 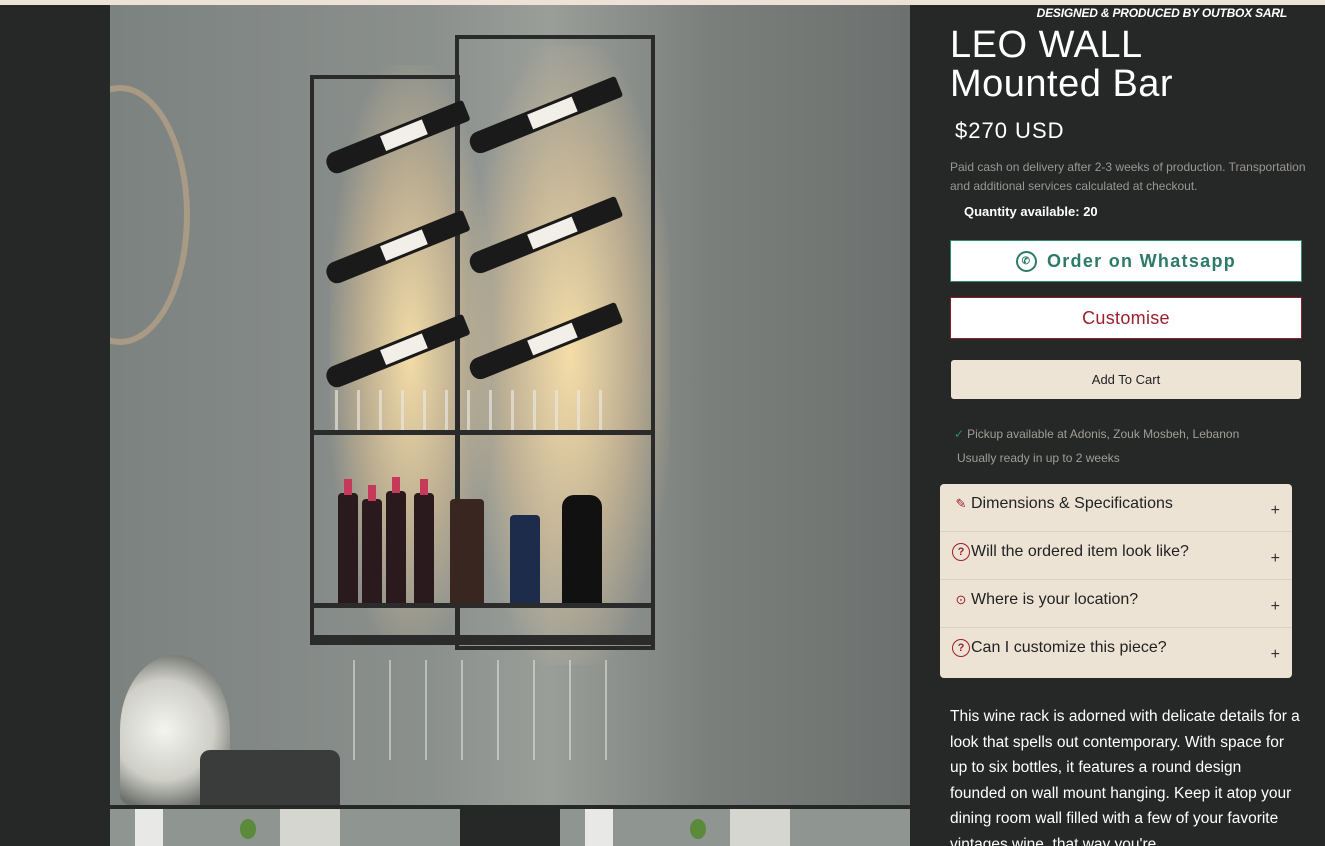 I want to click on product-price: $270 USD, so click(x=1010, y=130).